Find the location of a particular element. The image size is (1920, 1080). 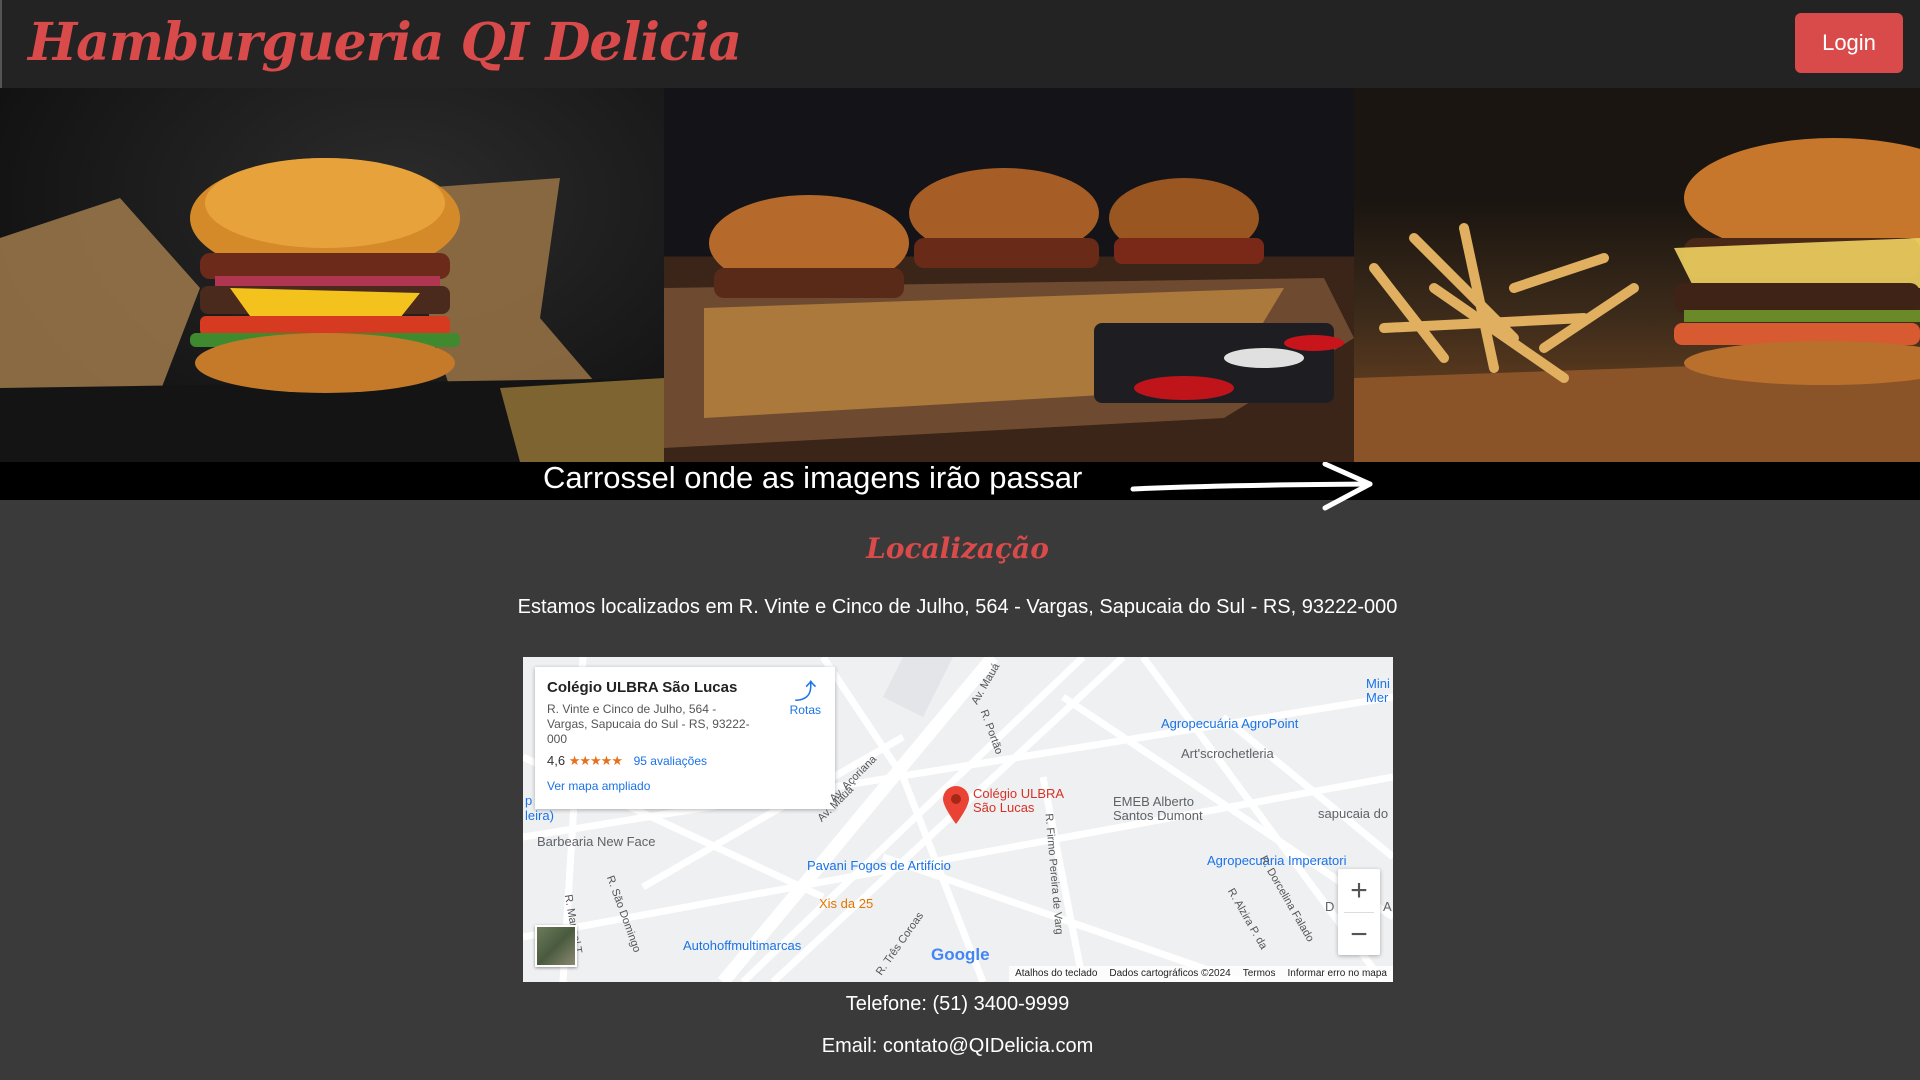

arrow-right-icon is located at coordinates (1252, 487).